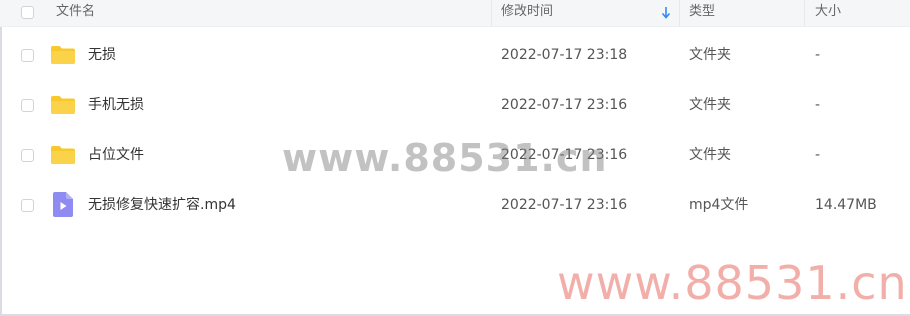  I want to click on file-name: 无损修复快速扩容.mp4, so click(162, 205).